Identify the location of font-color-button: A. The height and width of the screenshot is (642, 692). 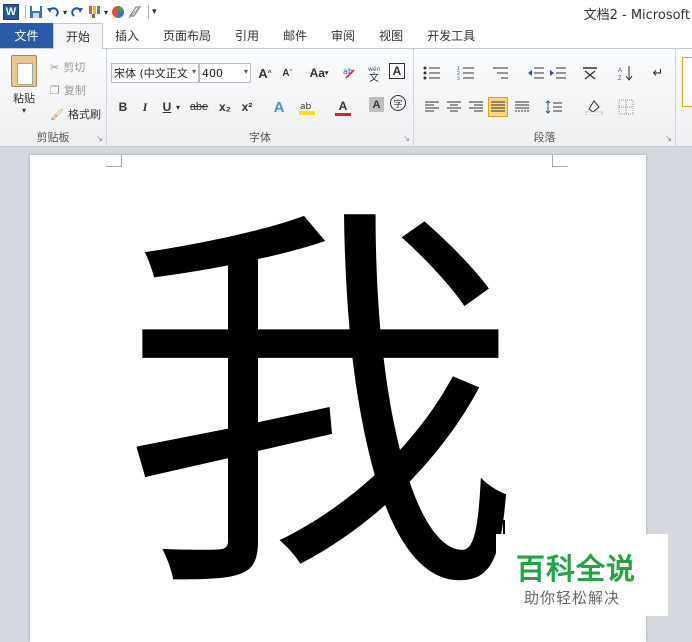
(343, 107).